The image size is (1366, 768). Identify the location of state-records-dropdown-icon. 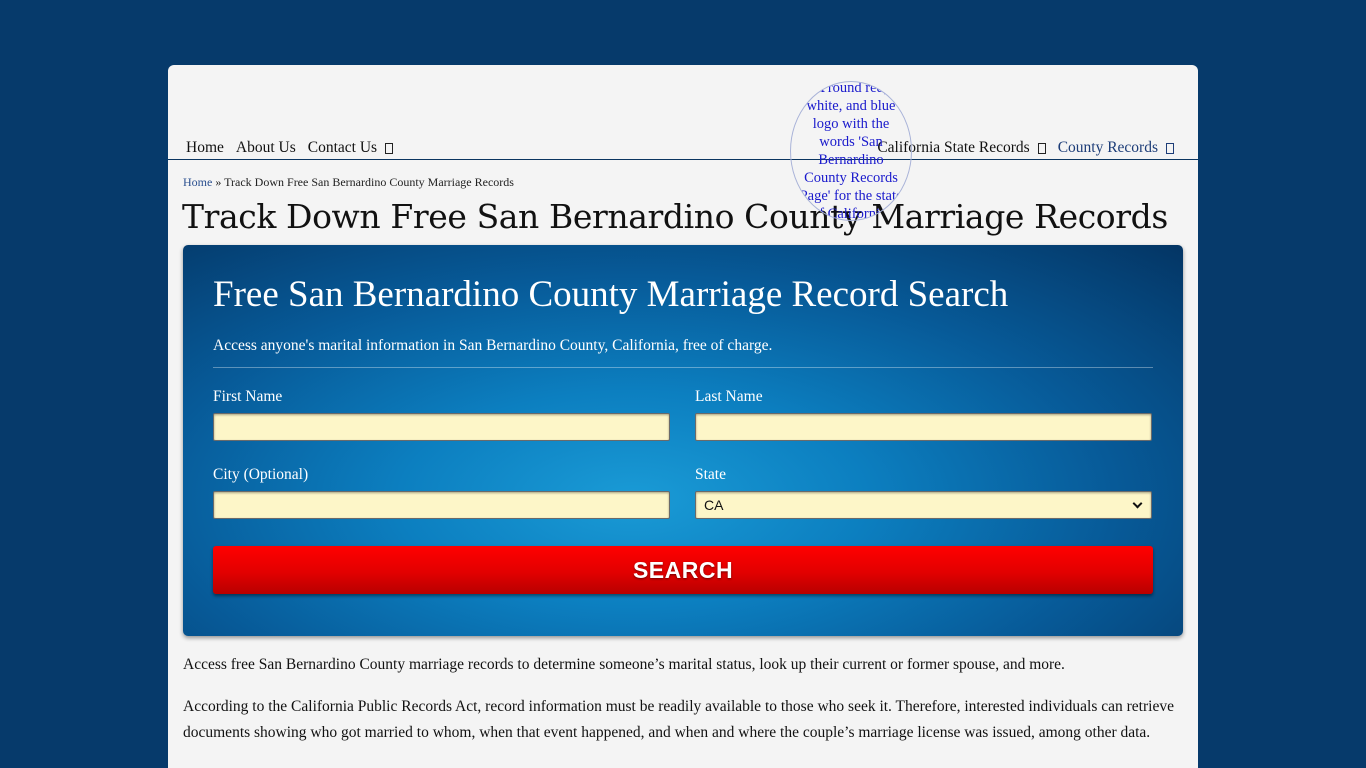
(1041, 148).